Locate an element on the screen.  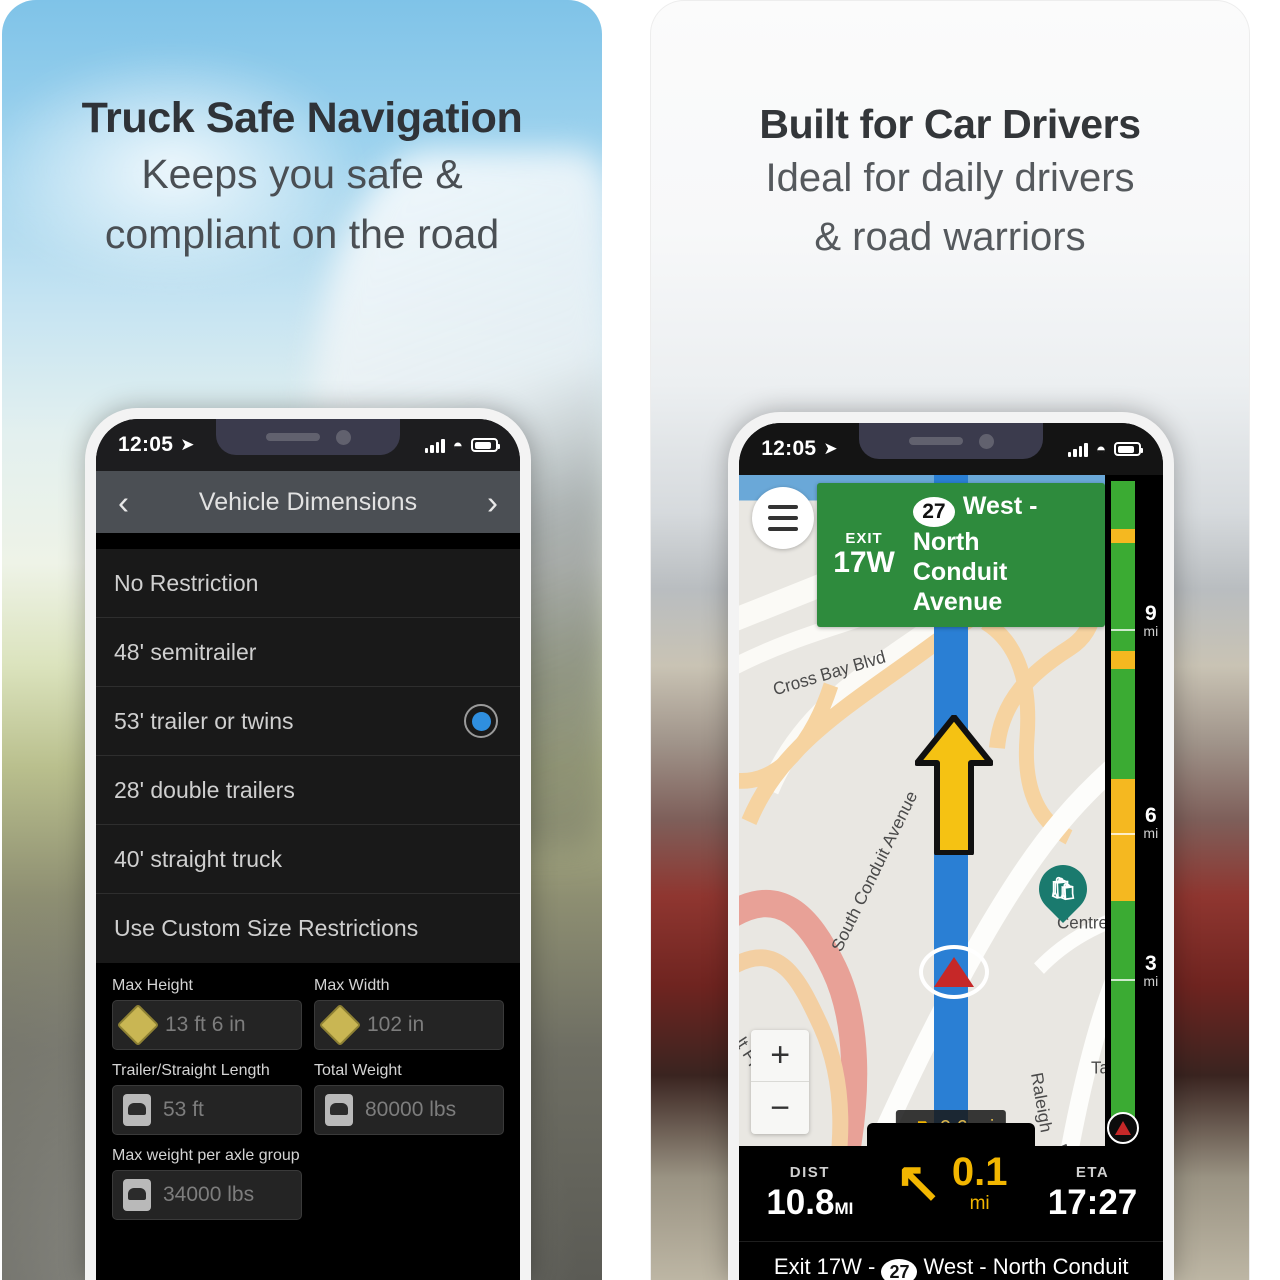
field-label: Max Height is located at coordinates (152, 985).